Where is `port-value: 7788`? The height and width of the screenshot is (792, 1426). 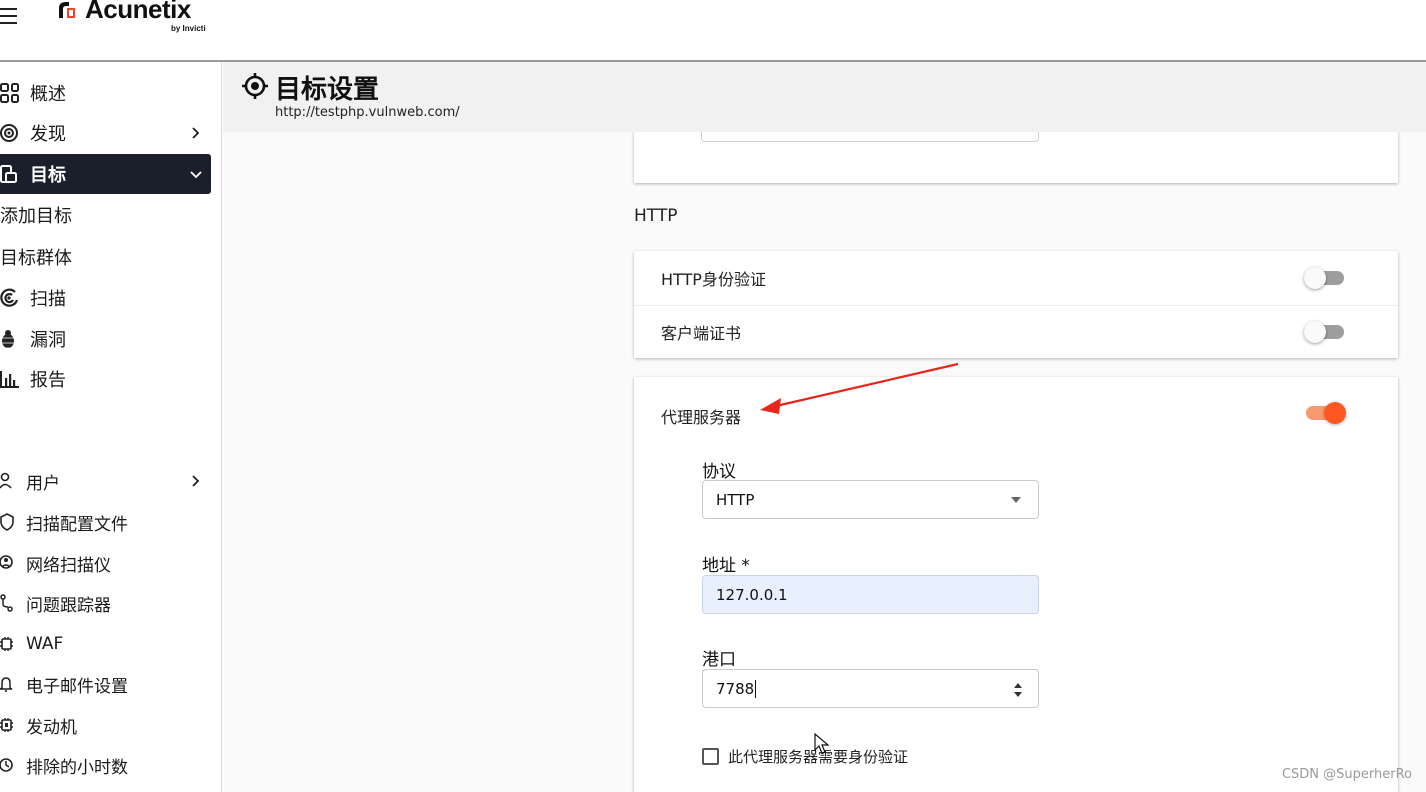
port-value: 7788 is located at coordinates (735, 688).